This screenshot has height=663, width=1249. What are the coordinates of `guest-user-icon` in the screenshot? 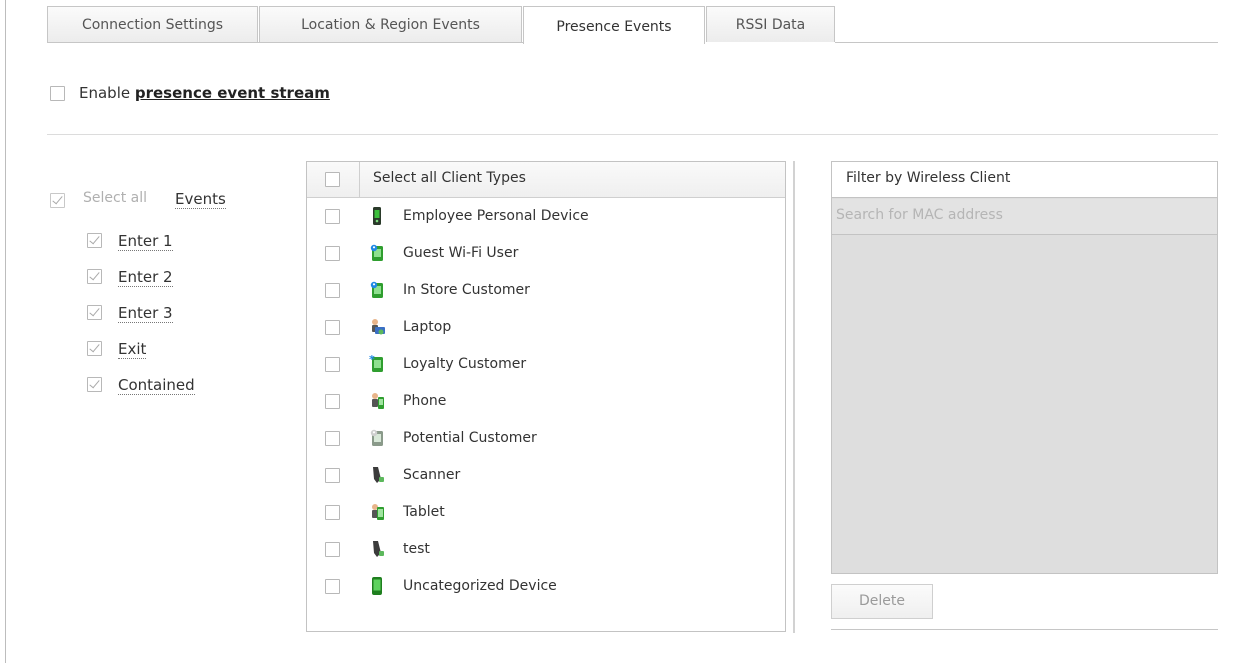 It's located at (376, 252).